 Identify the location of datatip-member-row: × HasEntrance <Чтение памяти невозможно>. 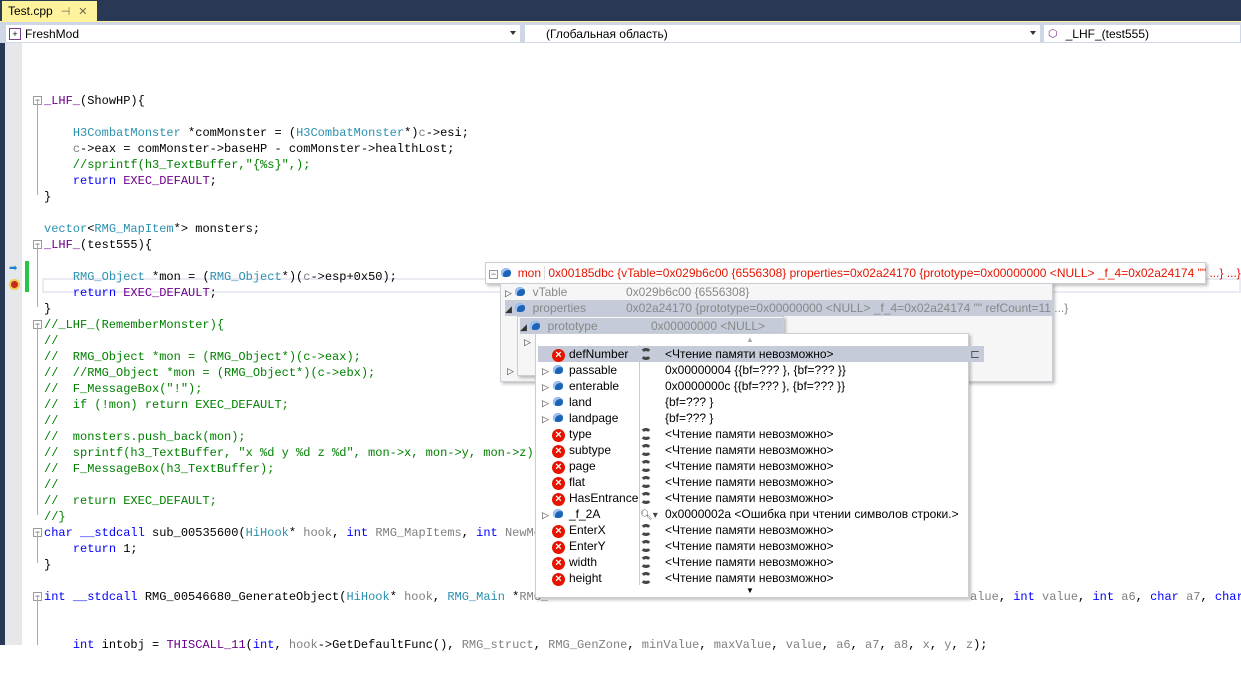
(753, 498).